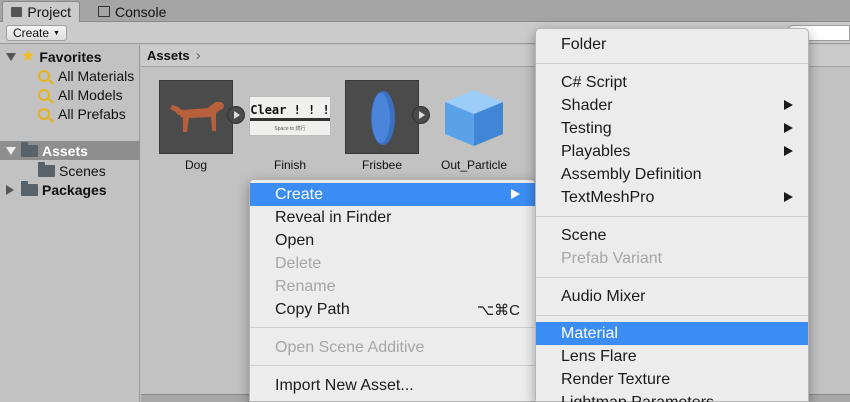 Image resolution: width=850 pixels, height=402 pixels. Describe the element at coordinates (295, 240) in the screenshot. I see `menu-item-label: Open` at that location.